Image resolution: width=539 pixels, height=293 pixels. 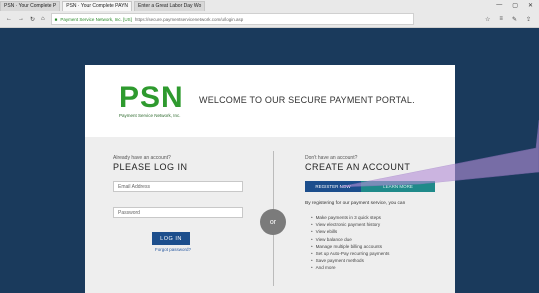 I want to click on tab-2: PSN · Your Complete PAYN, so click(x=97, y=5).